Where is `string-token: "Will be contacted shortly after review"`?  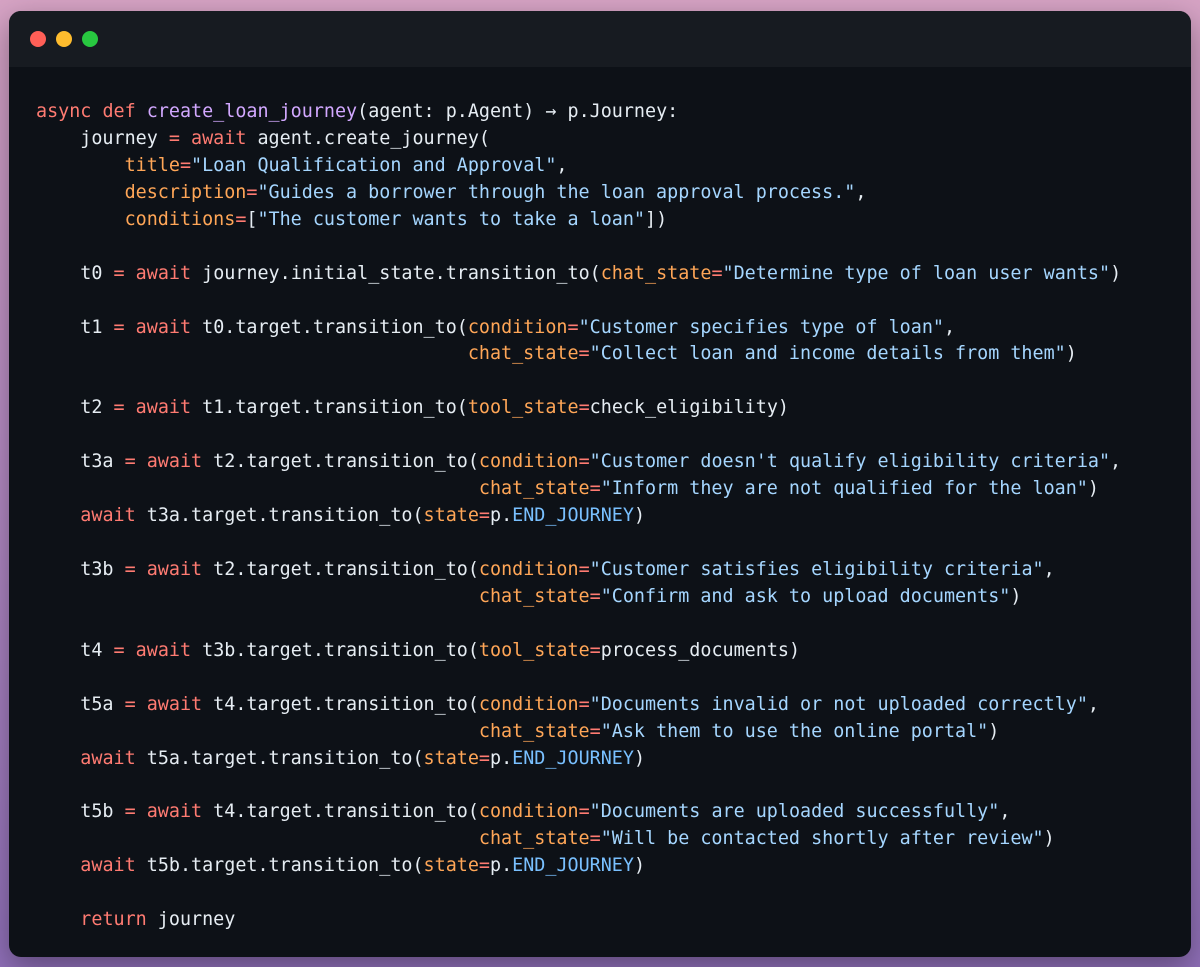
string-token: "Will be contacted shortly after review" is located at coordinates (822, 839).